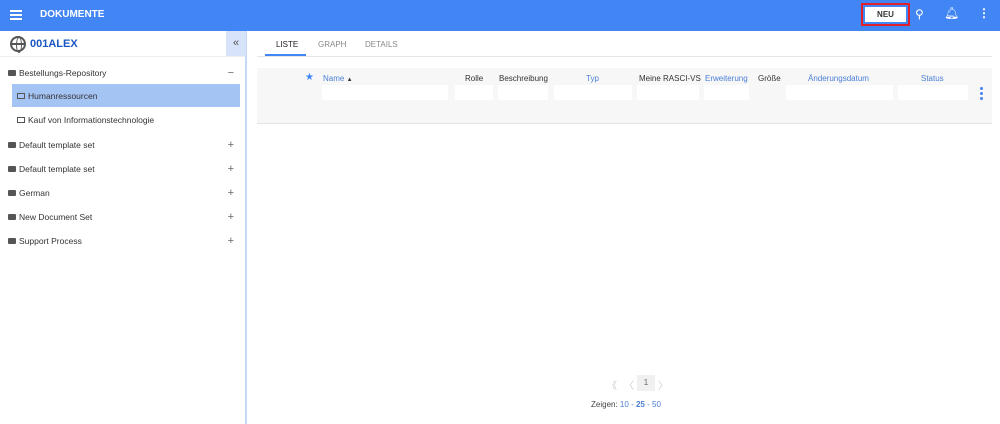 This screenshot has width=1000, height=424. What do you see at coordinates (63, 72) in the screenshot?
I see `tree-item-label: Bestellungs-Repository` at bounding box center [63, 72].